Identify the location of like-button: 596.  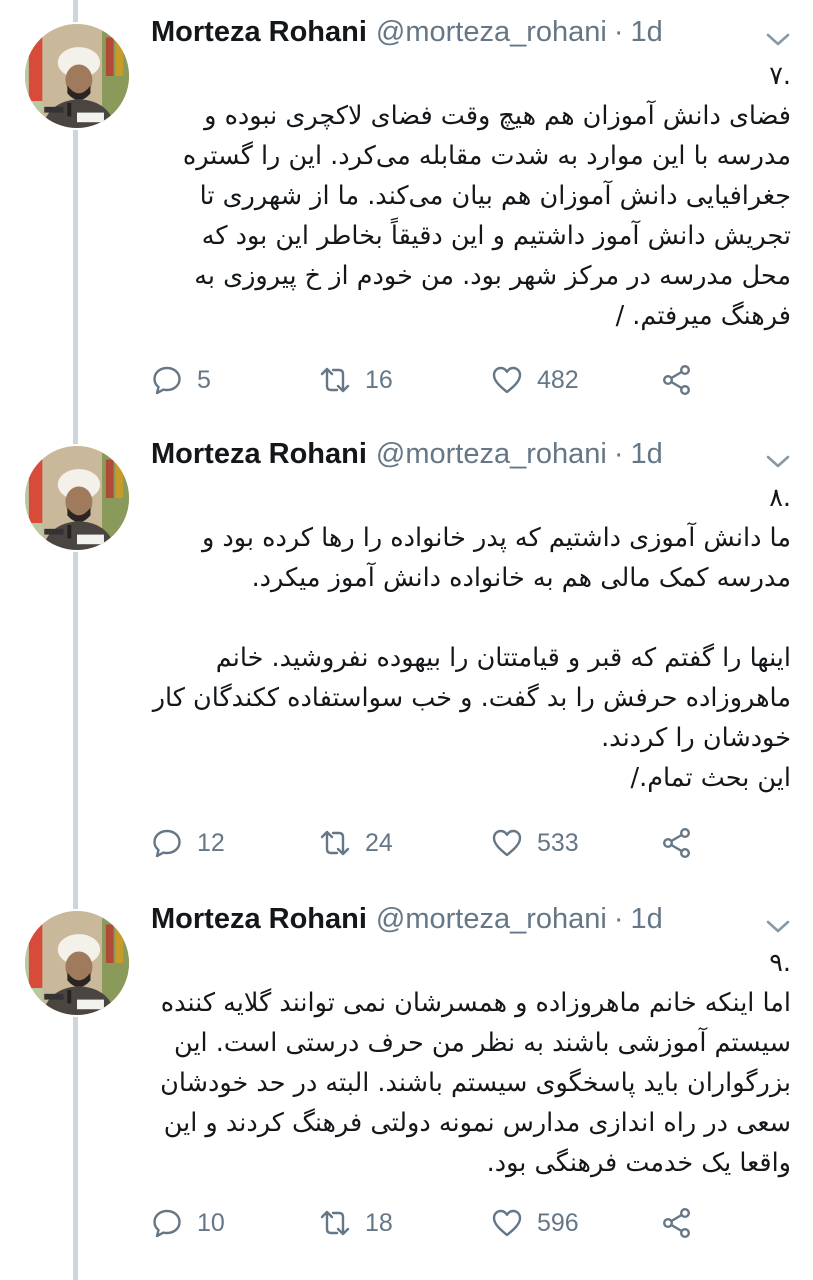
(535, 1223).